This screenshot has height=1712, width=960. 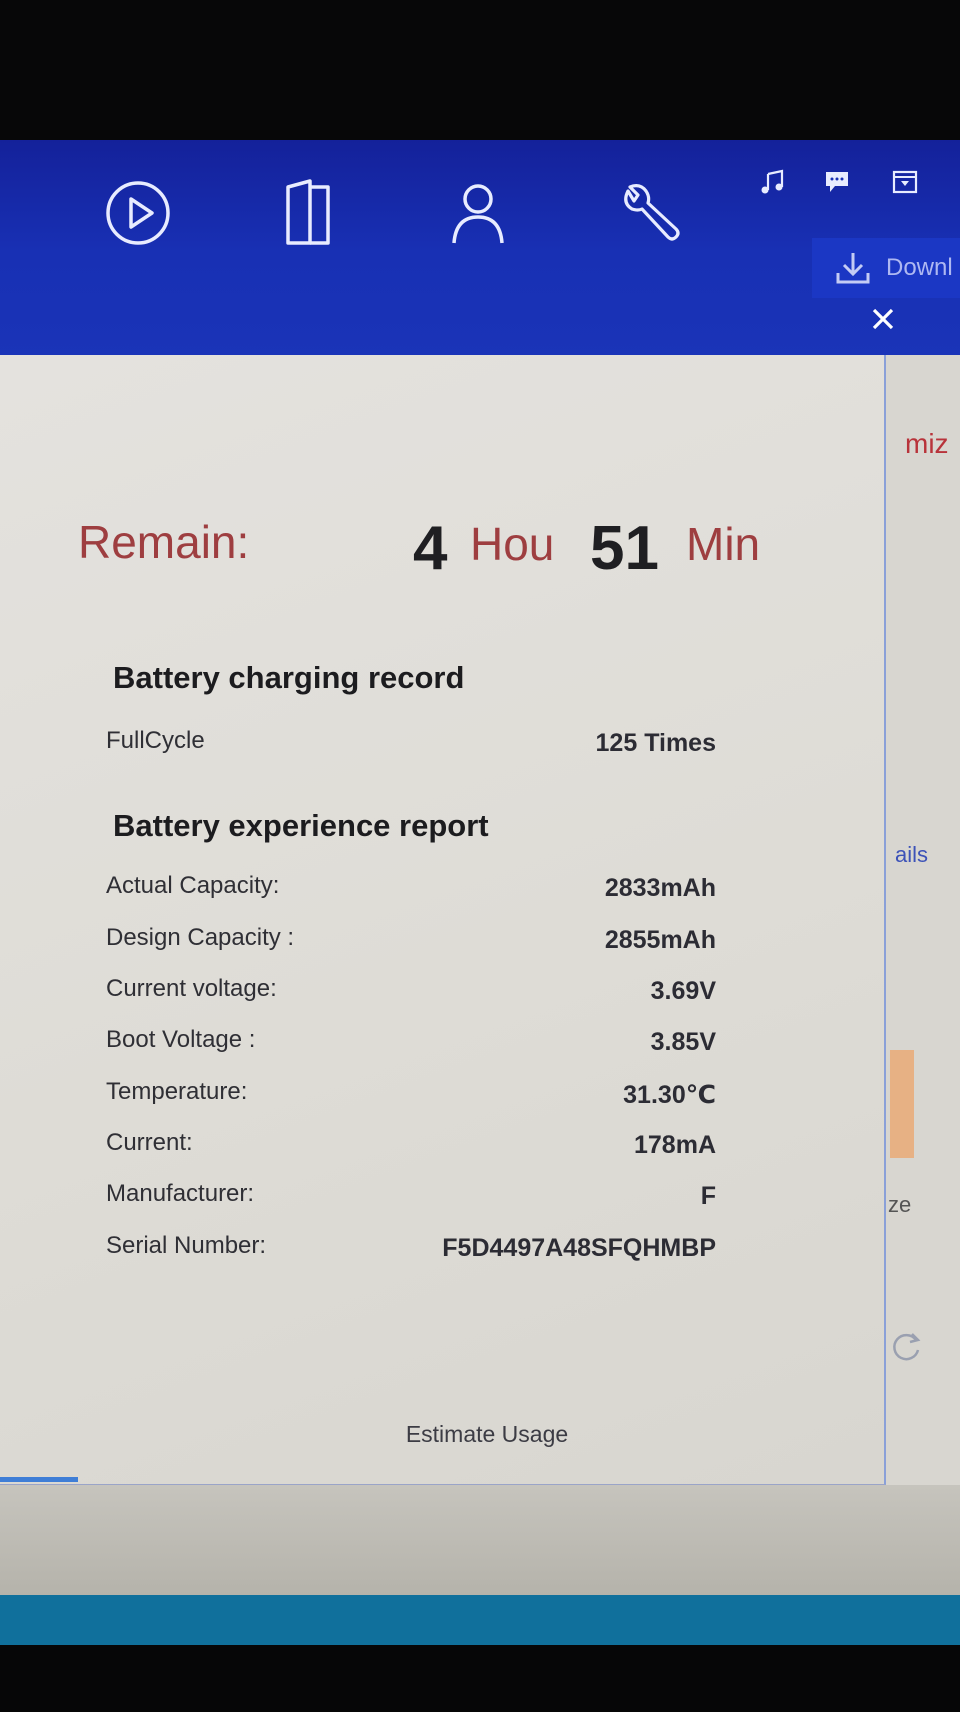 What do you see at coordinates (927, 444) in the screenshot?
I see `background-optimize-text: miz` at bounding box center [927, 444].